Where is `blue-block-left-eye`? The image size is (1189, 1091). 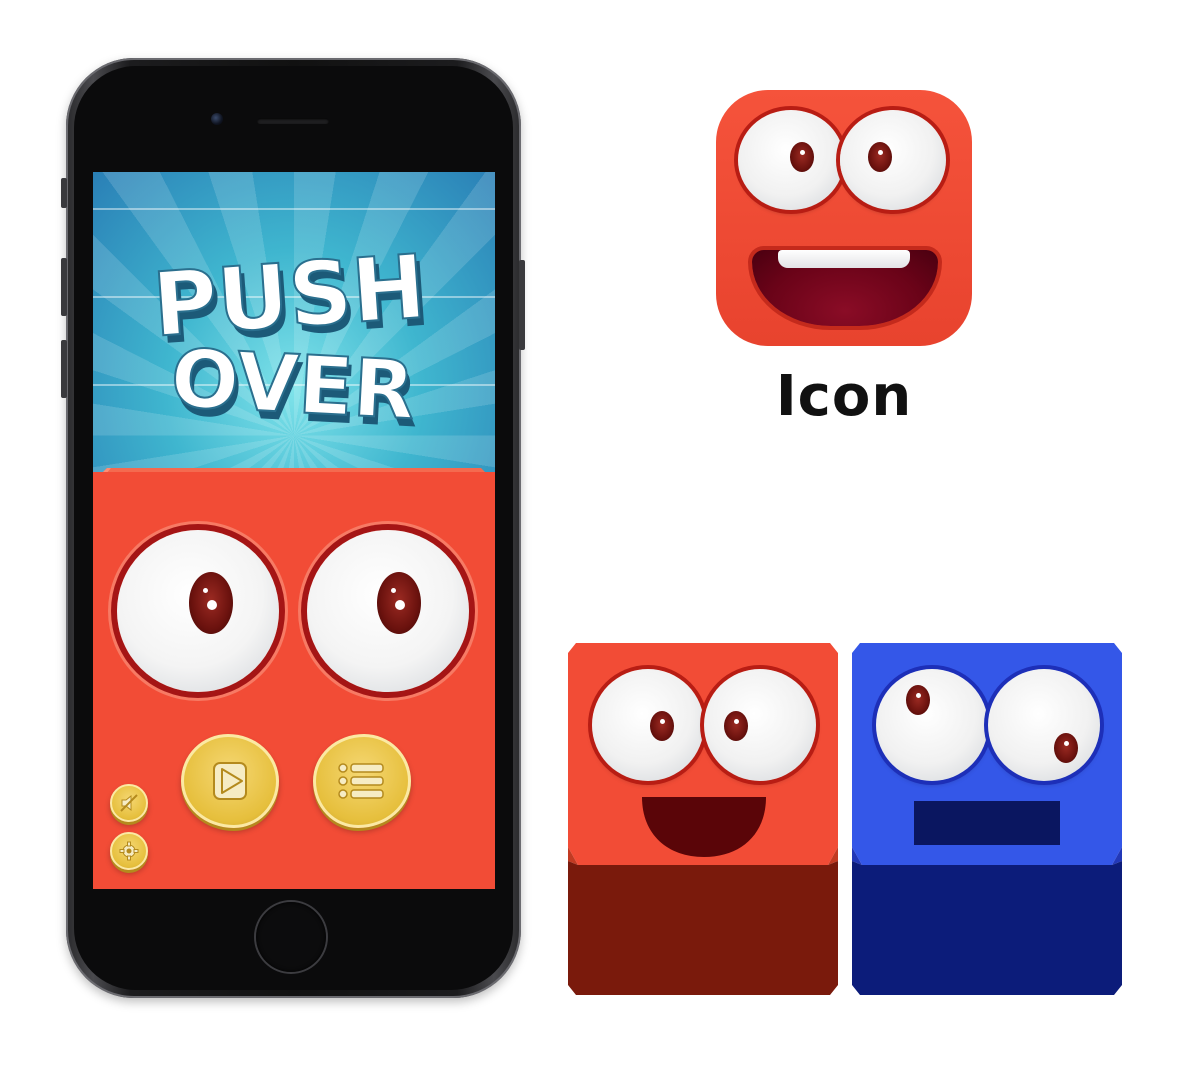
blue-block-left-eye is located at coordinates (932, 725).